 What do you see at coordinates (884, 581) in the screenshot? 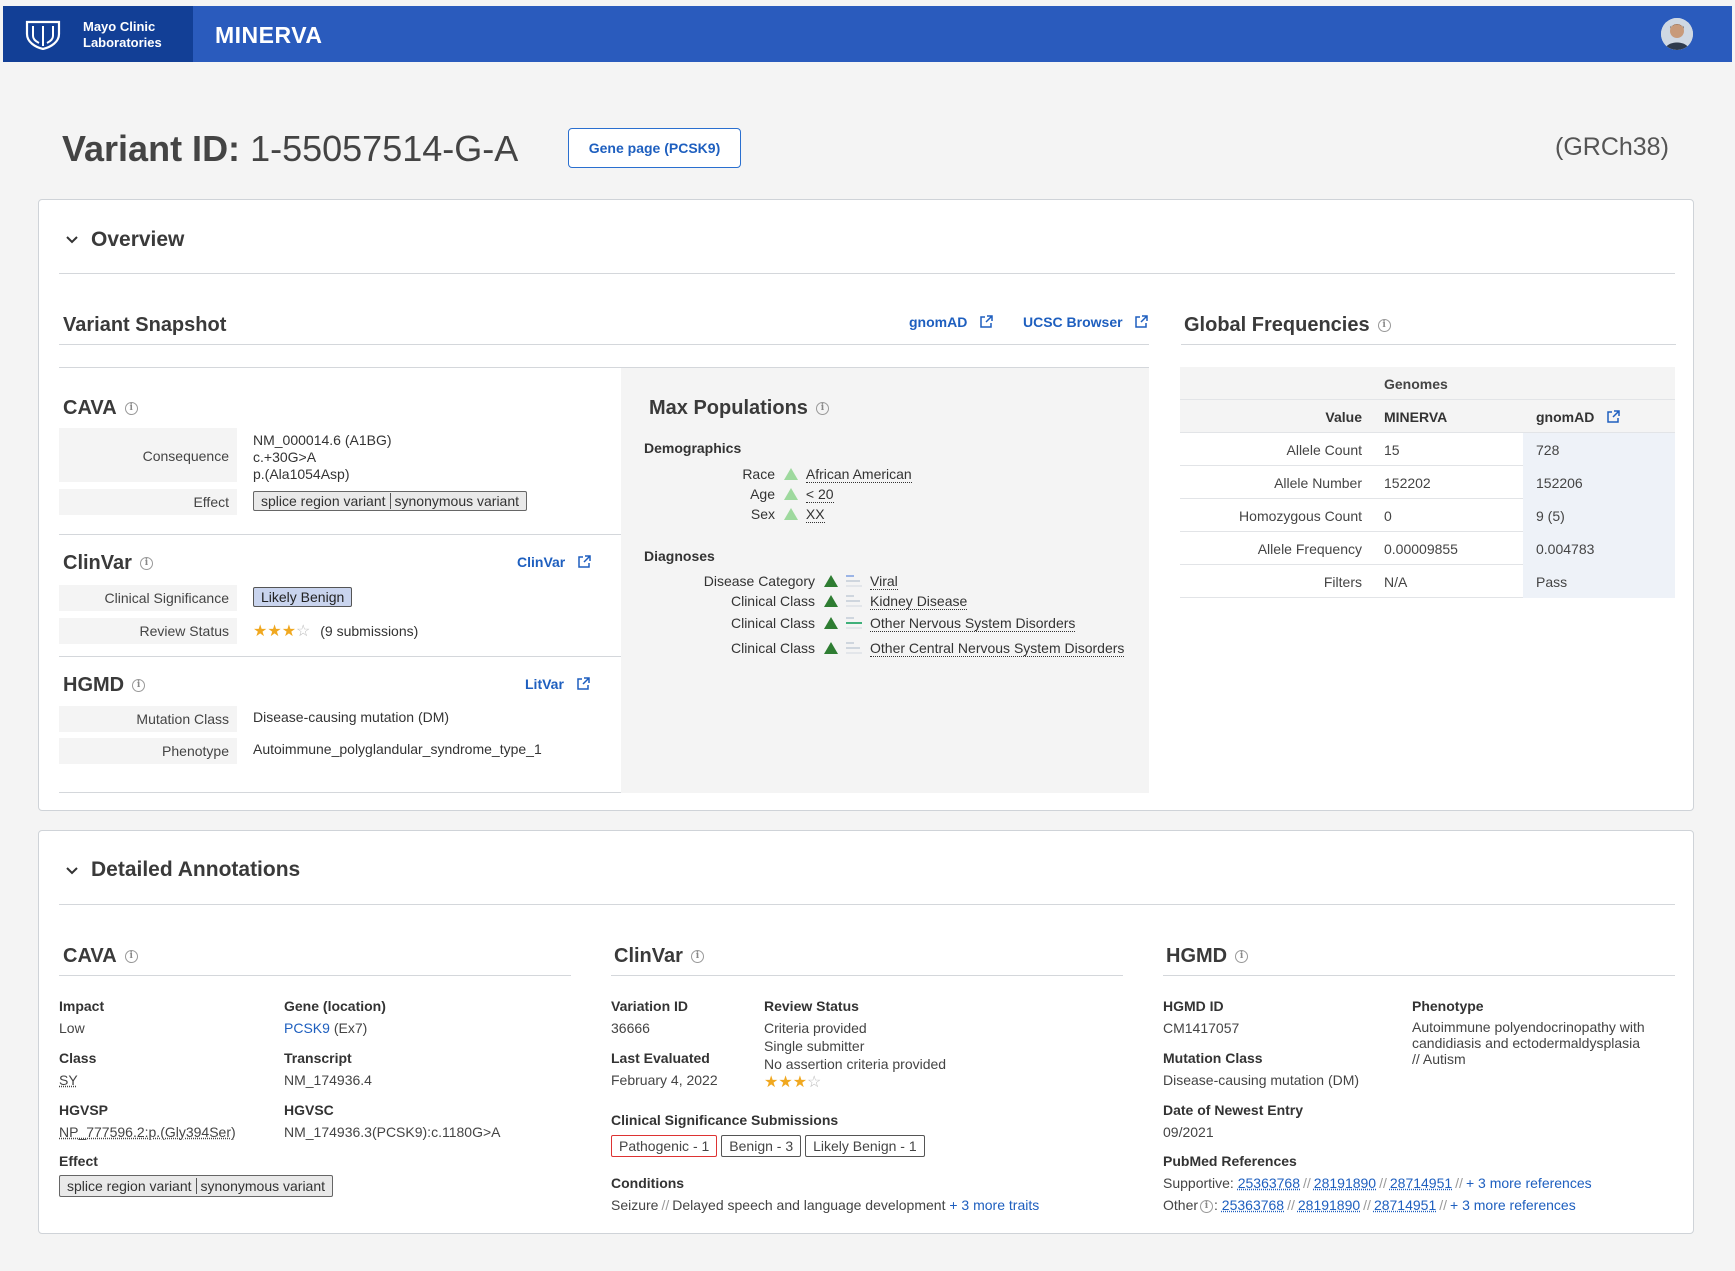
I see `diagnosis-link: Viral` at bounding box center [884, 581].